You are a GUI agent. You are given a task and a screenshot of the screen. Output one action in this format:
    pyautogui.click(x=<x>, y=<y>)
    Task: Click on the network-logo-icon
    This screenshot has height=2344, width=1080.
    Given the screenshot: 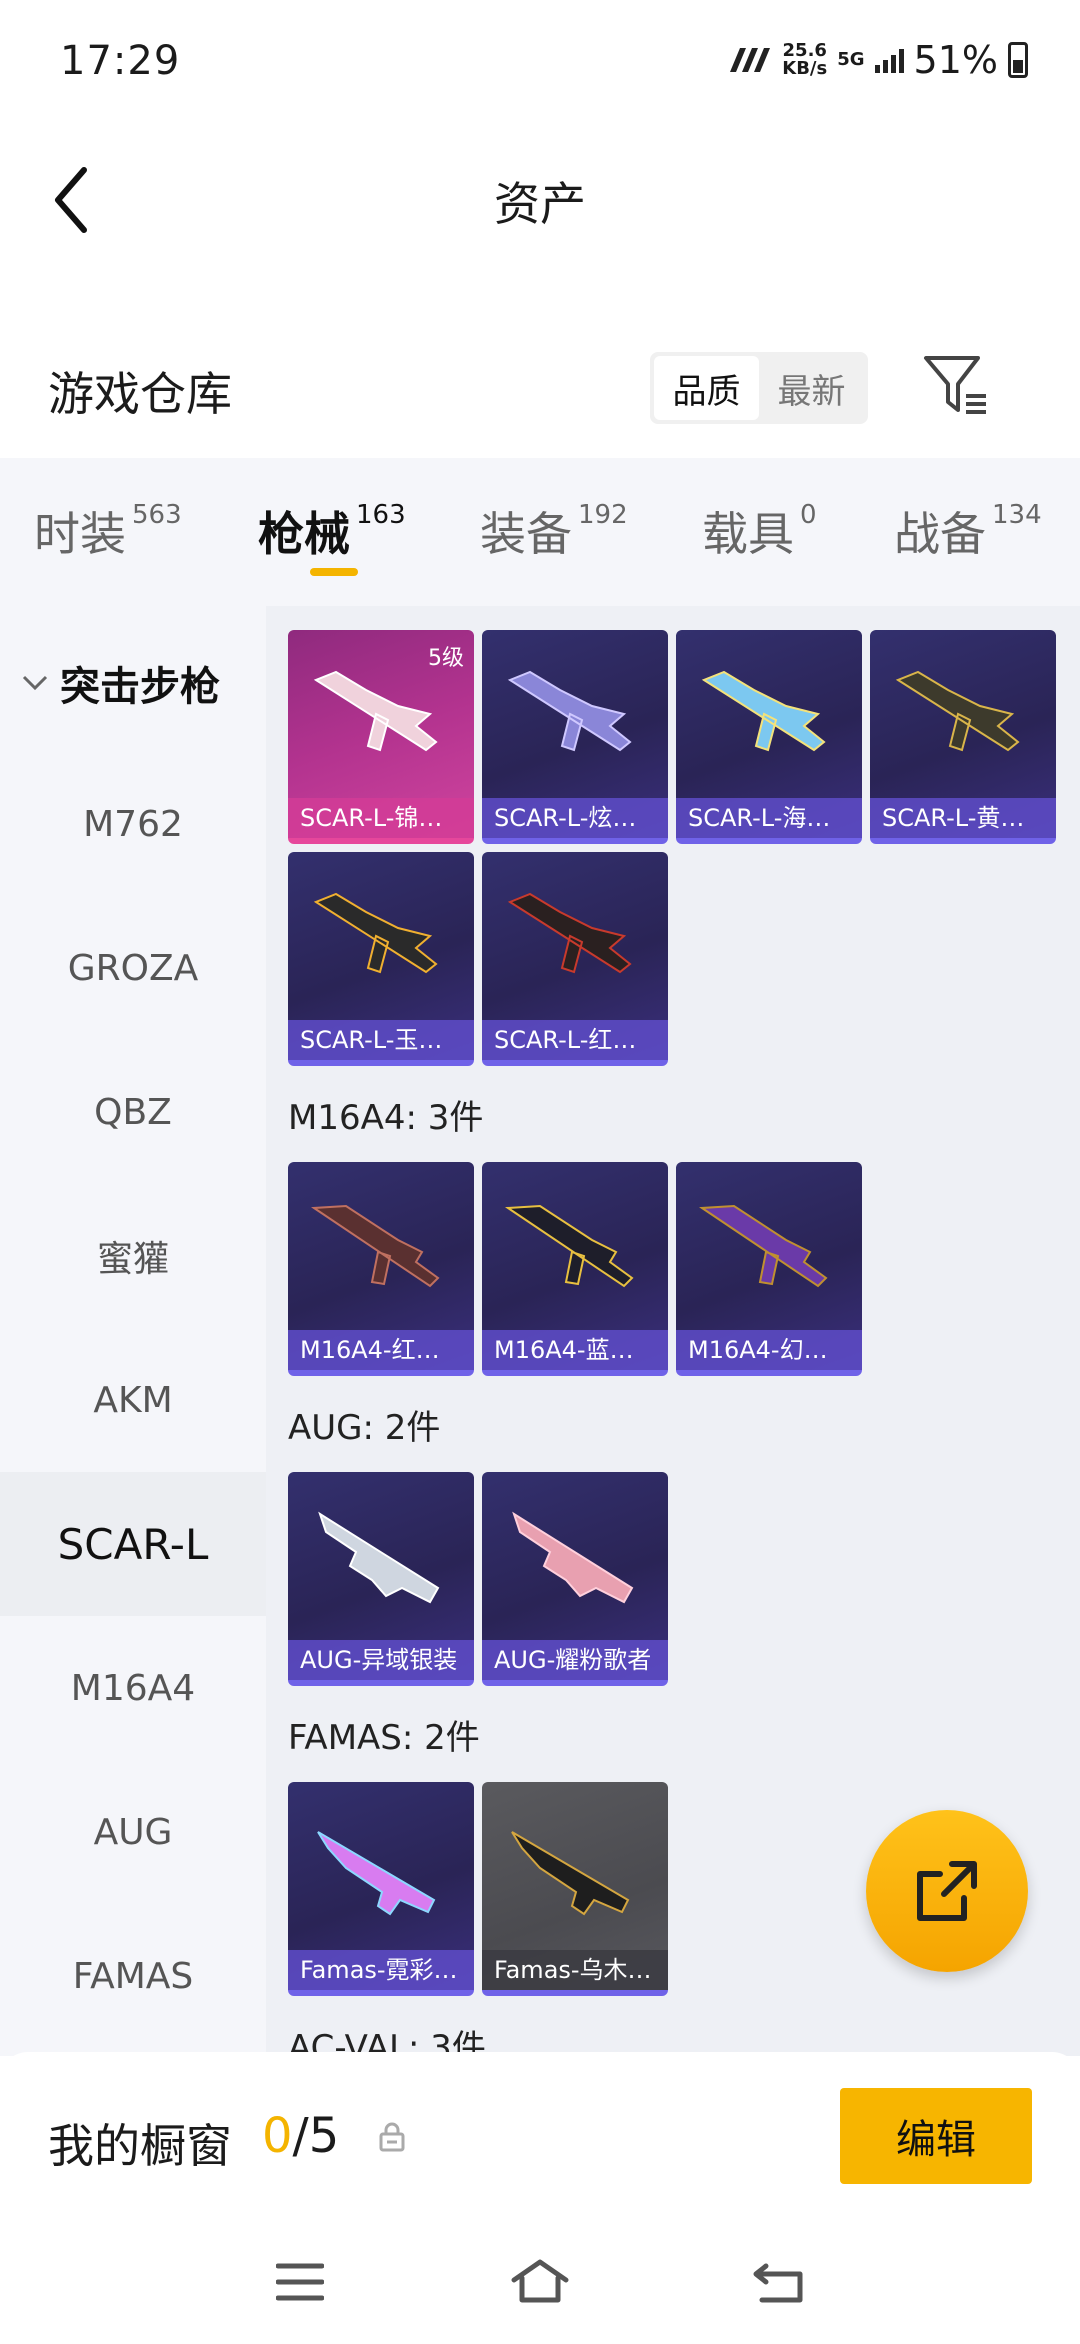 What is the action you would take?
    pyautogui.click(x=750, y=60)
    